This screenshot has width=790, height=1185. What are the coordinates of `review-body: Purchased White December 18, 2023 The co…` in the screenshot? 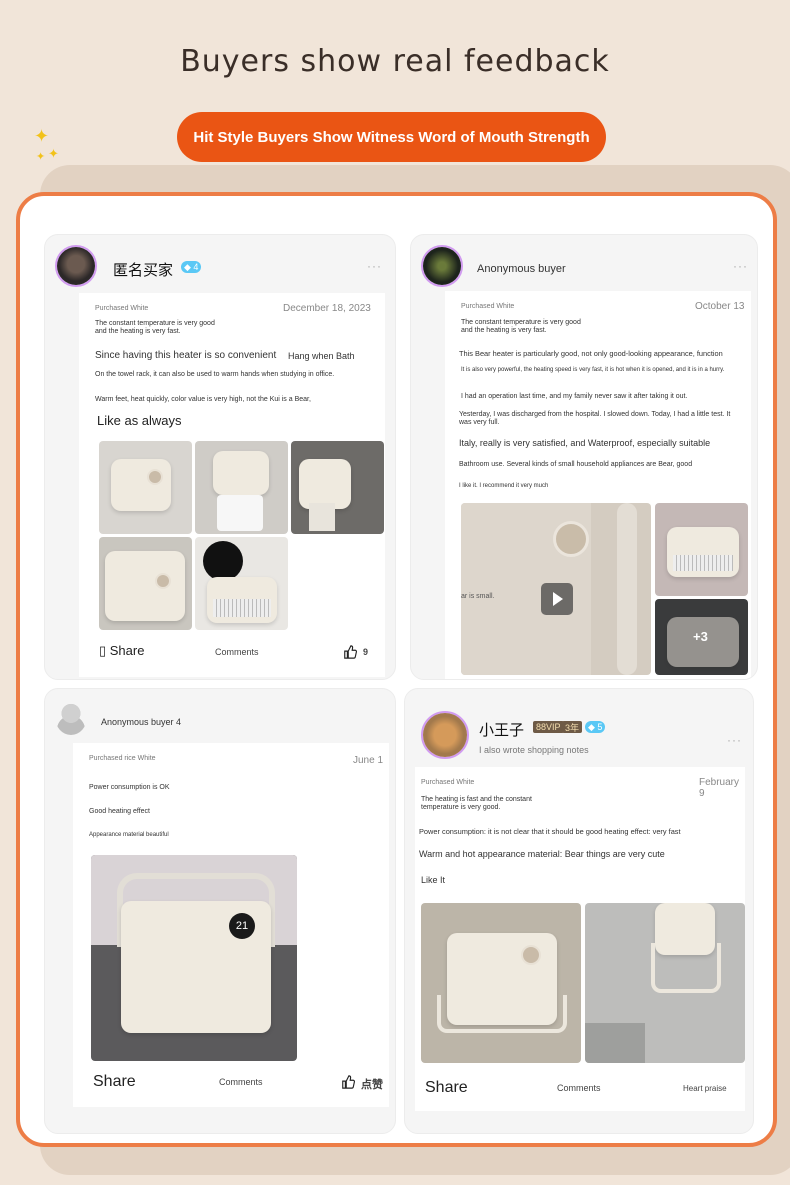 It's located at (232, 485).